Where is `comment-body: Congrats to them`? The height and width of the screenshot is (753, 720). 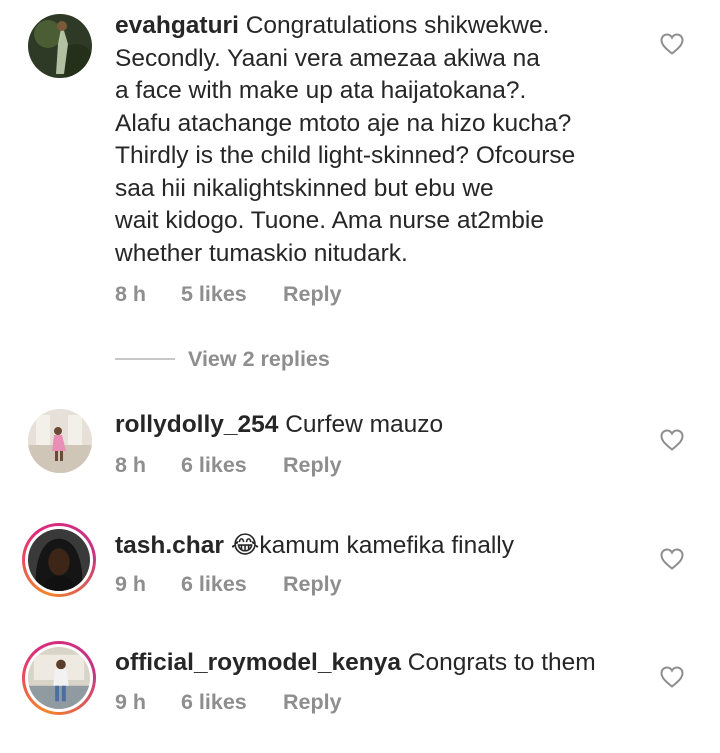 comment-body: Congrats to them is located at coordinates (501, 662).